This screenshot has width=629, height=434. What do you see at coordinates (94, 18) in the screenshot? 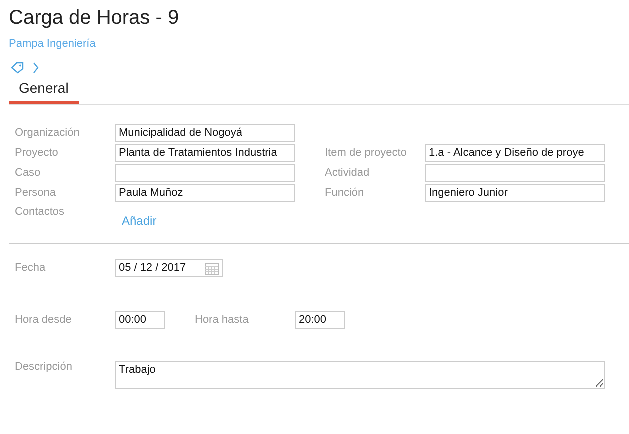
I see `page-title: Carga de Horas - 9` at bounding box center [94, 18].